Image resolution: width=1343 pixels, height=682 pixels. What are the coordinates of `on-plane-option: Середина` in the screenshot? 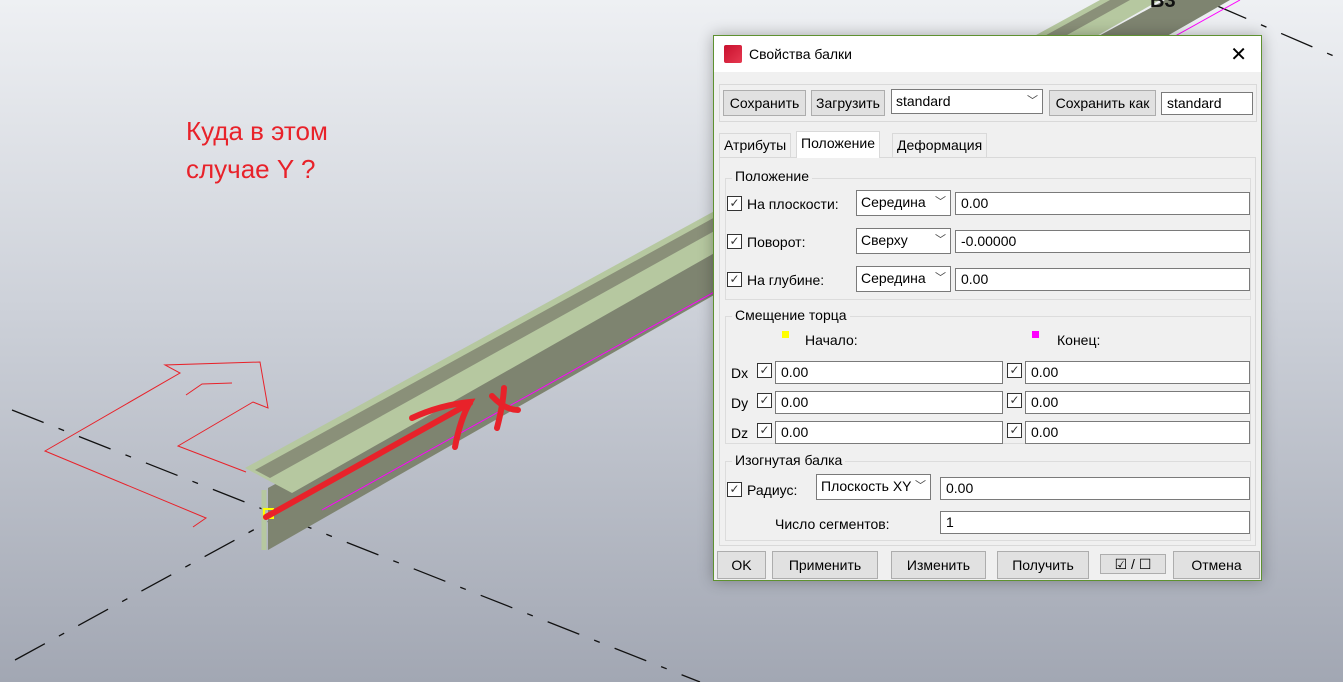 It's located at (893, 202).